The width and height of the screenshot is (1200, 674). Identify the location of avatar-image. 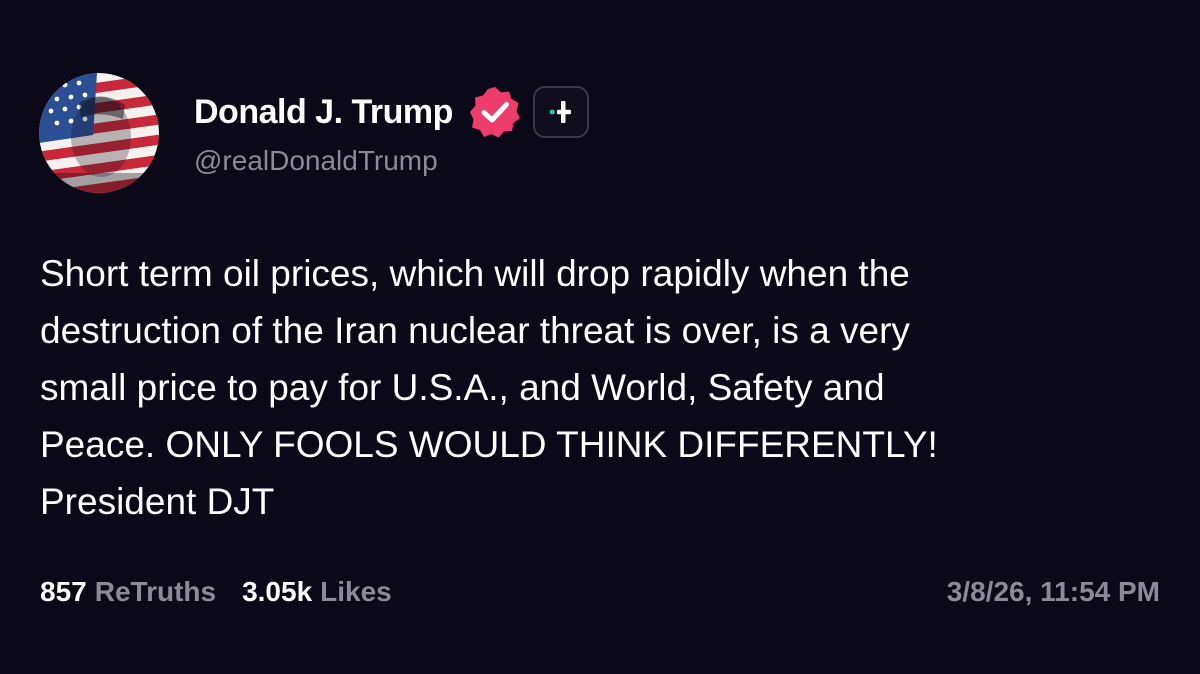
(99, 133).